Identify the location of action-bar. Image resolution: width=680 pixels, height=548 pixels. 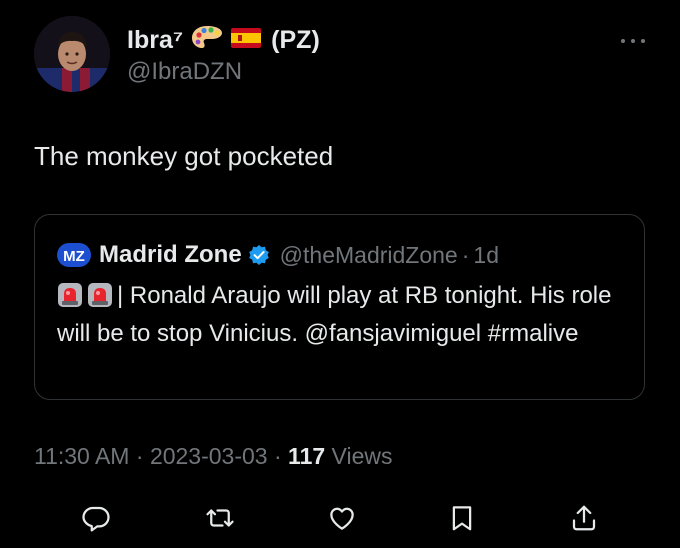
(340, 518).